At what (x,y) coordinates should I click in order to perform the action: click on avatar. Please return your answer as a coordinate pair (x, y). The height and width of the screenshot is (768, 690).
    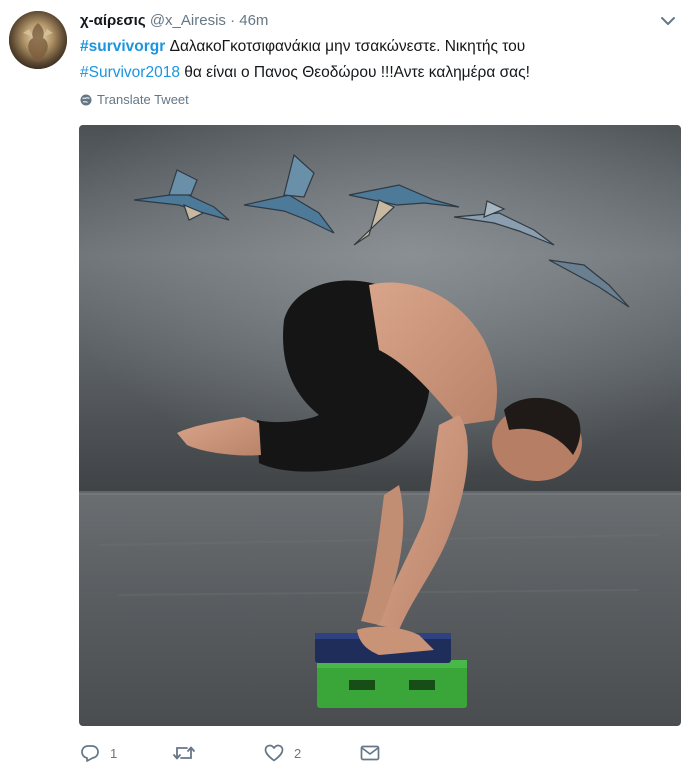
    Looking at the image, I should click on (38, 40).